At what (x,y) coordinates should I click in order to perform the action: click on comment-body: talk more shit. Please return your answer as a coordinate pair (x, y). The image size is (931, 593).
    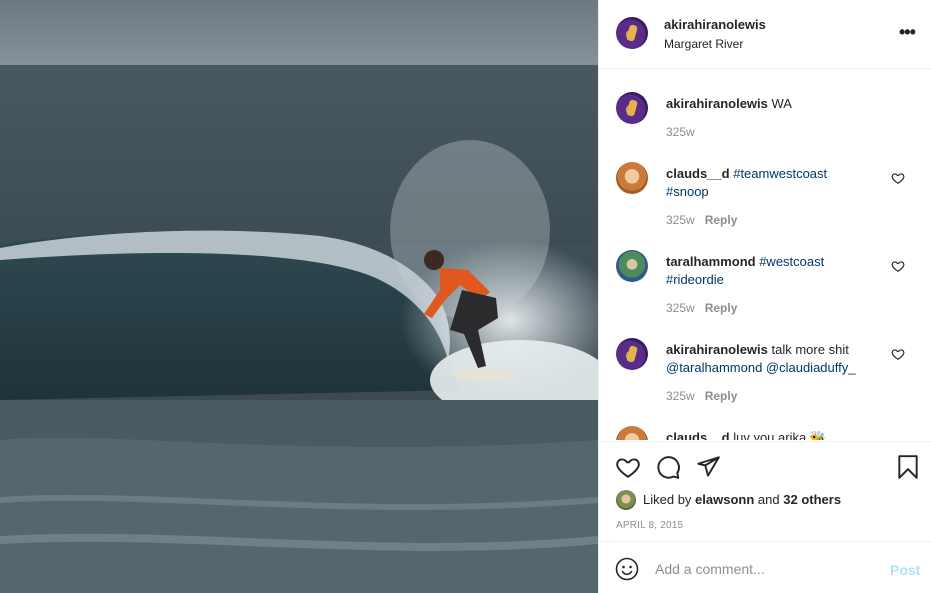
    Looking at the image, I should click on (810, 349).